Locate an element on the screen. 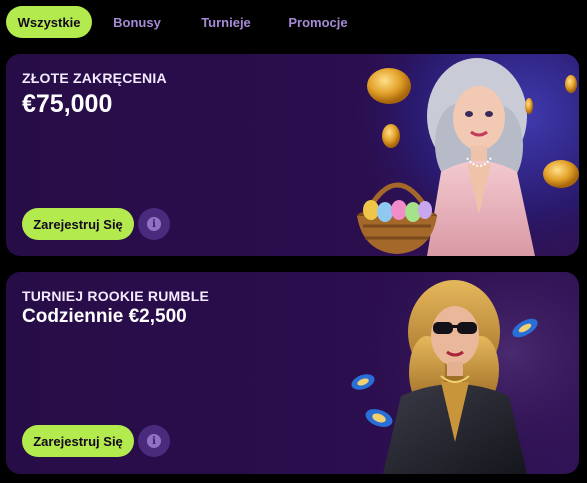 This screenshot has width=587, height=483. tab-turnieje: Turnieje is located at coordinates (226, 22).